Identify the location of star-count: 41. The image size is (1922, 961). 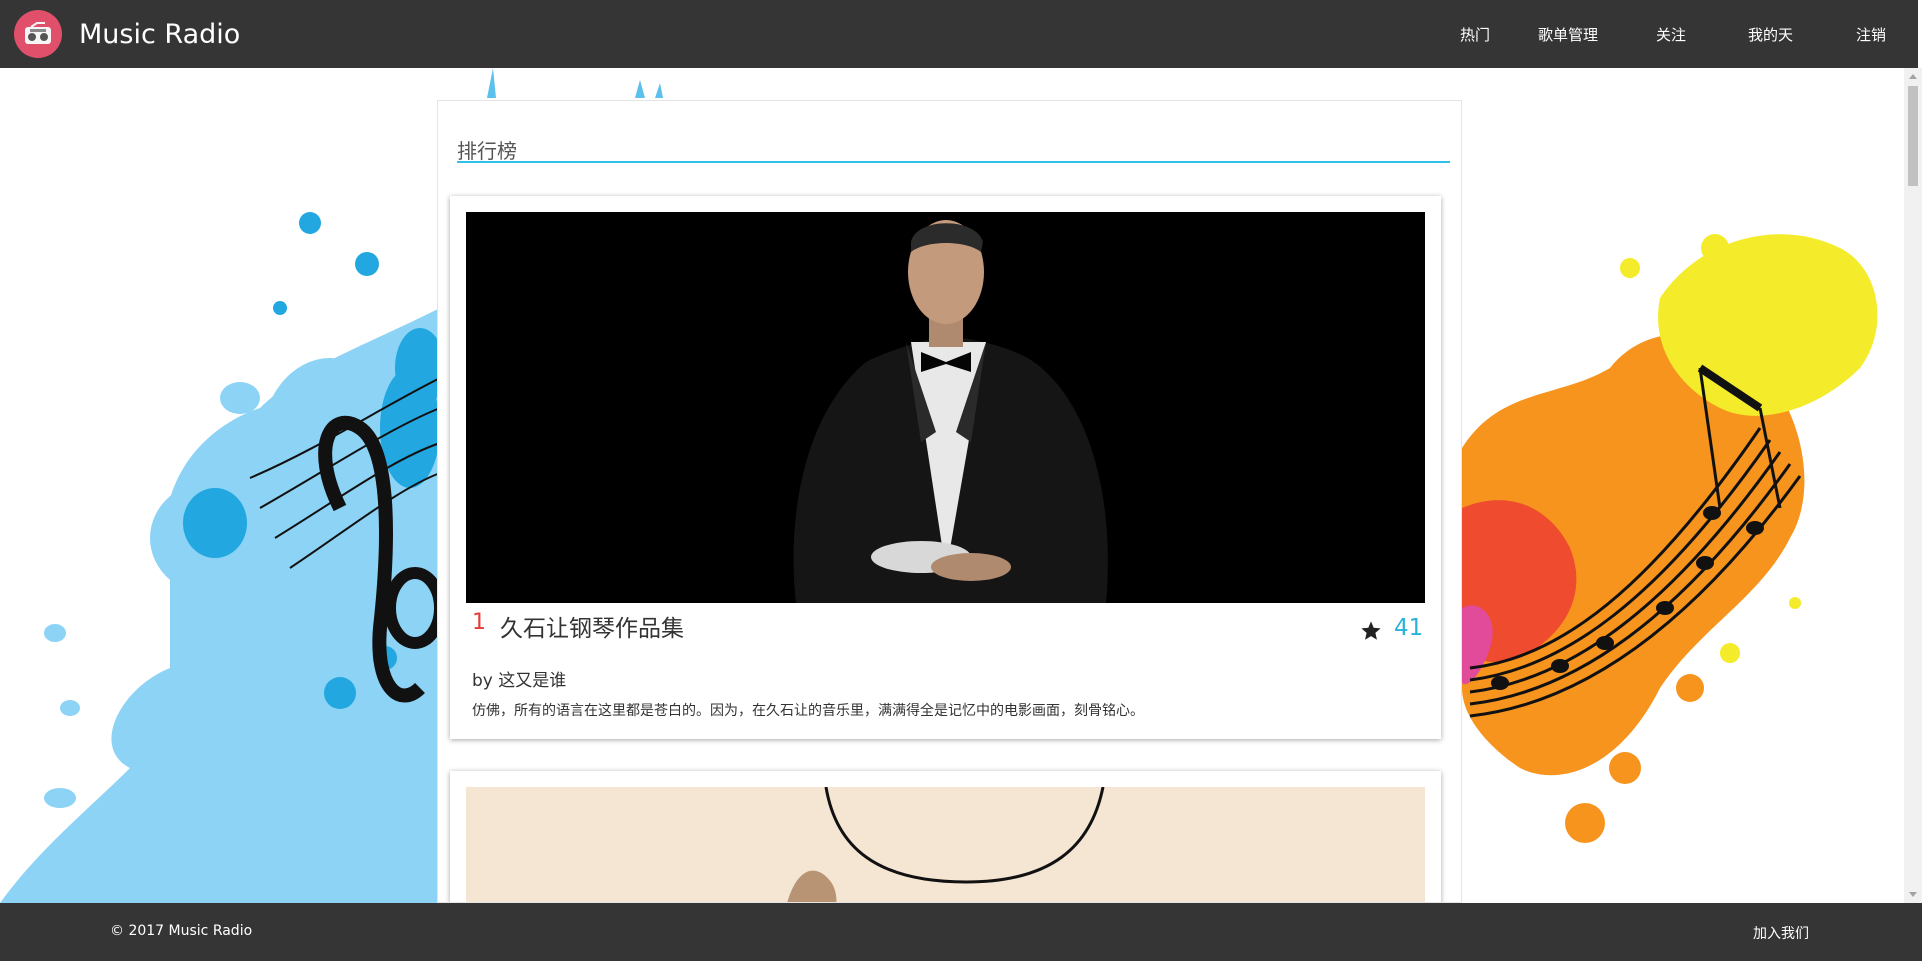
(1409, 628).